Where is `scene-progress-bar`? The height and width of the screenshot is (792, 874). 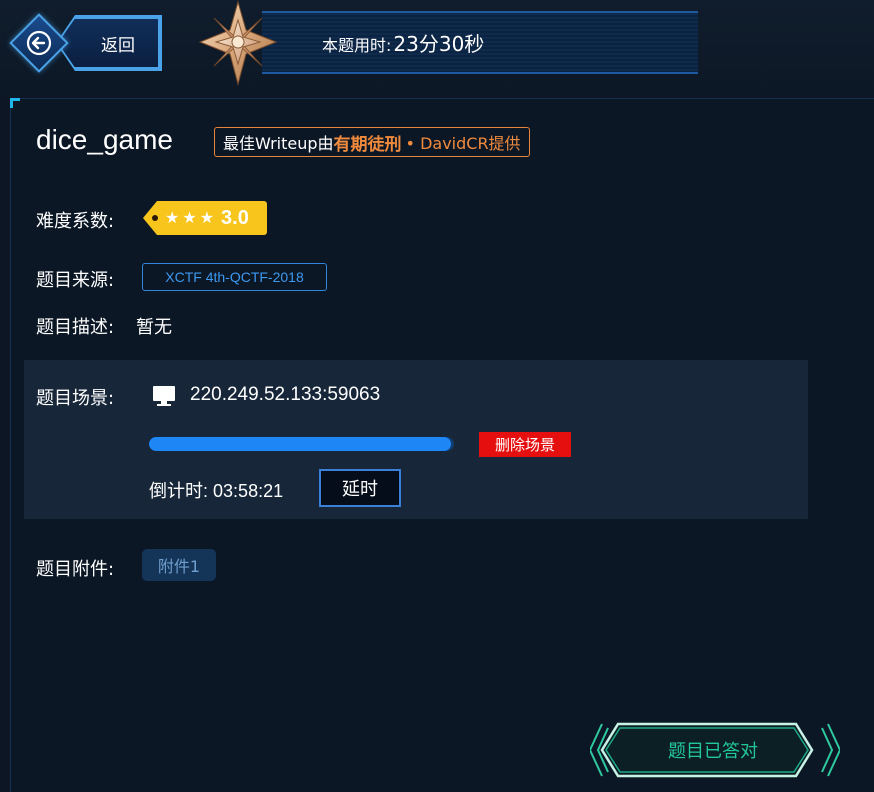 scene-progress-bar is located at coordinates (301, 444).